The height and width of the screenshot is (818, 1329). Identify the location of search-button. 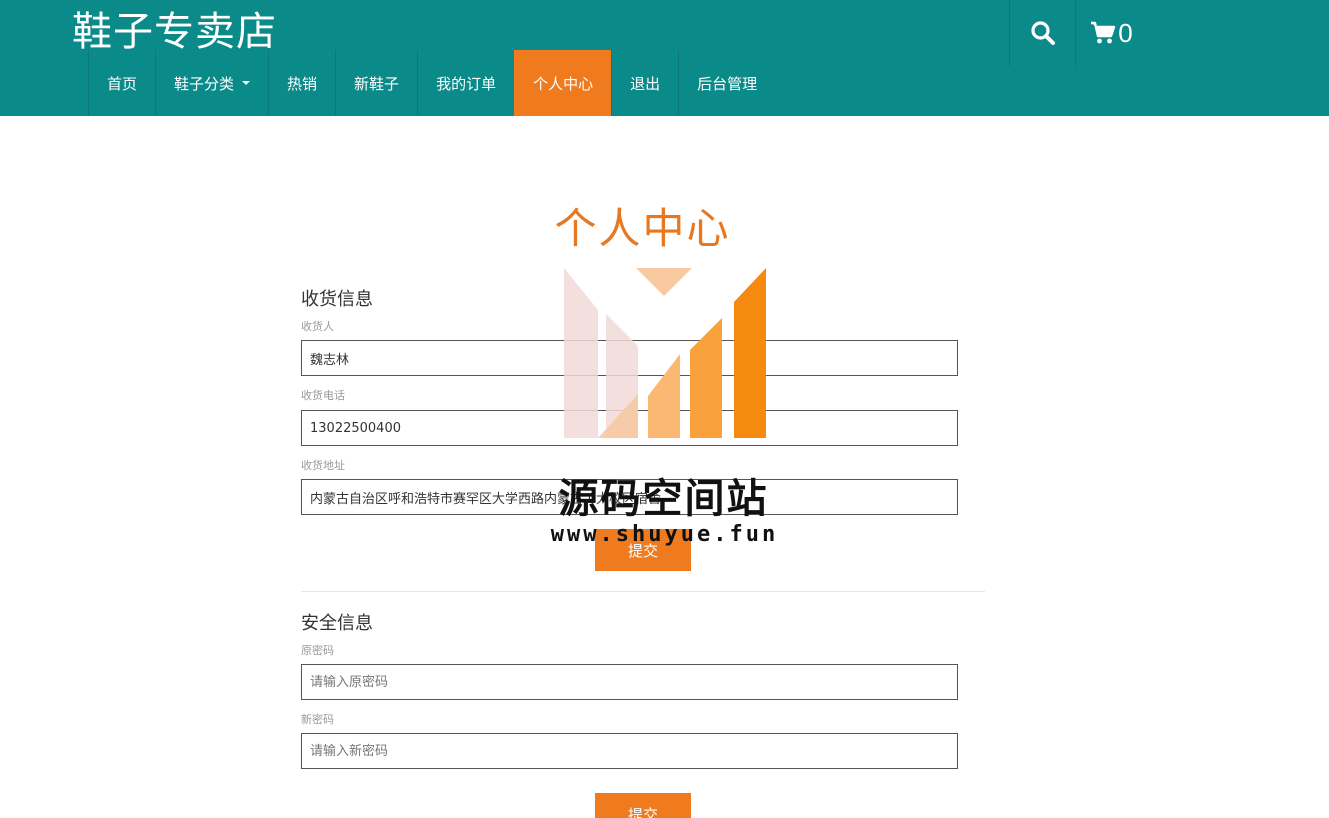
(1042, 33).